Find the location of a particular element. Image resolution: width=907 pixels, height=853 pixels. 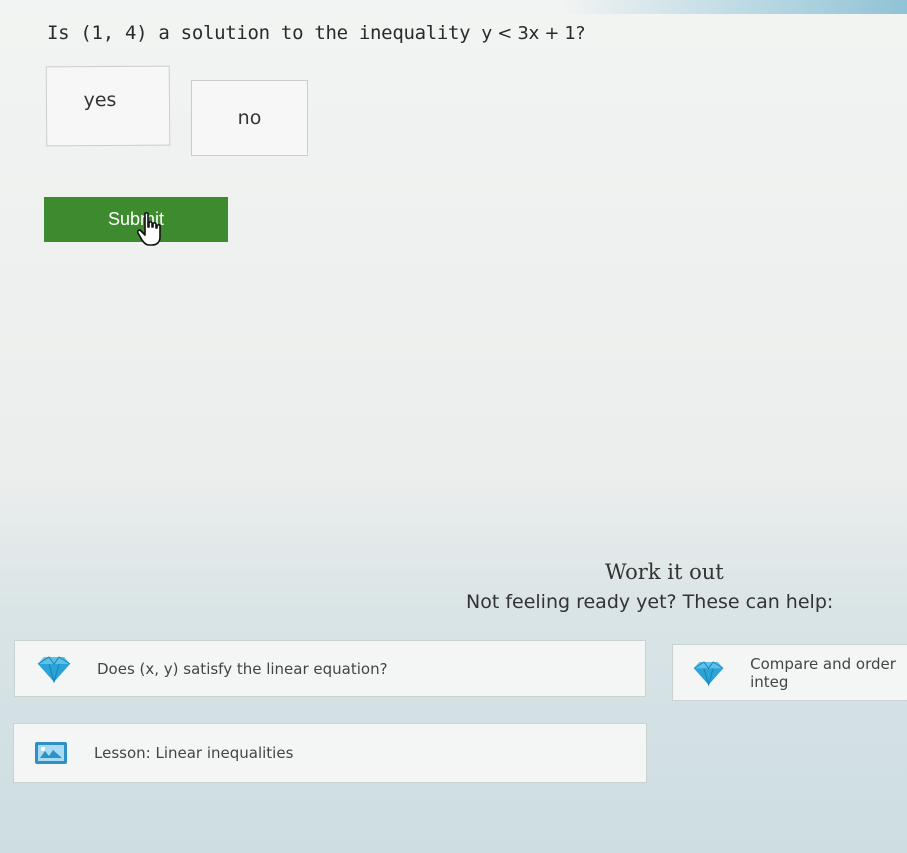

choice-no: no is located at coordinates (249, 118).